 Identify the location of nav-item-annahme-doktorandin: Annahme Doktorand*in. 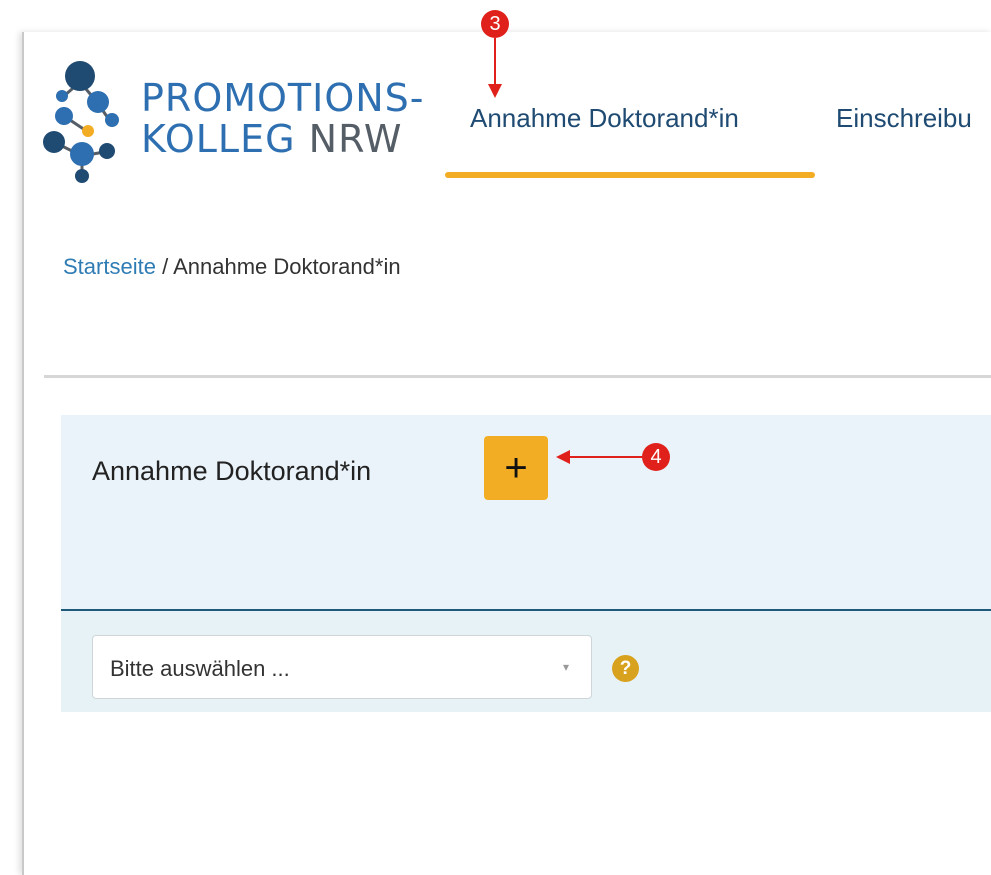
(604, 118).